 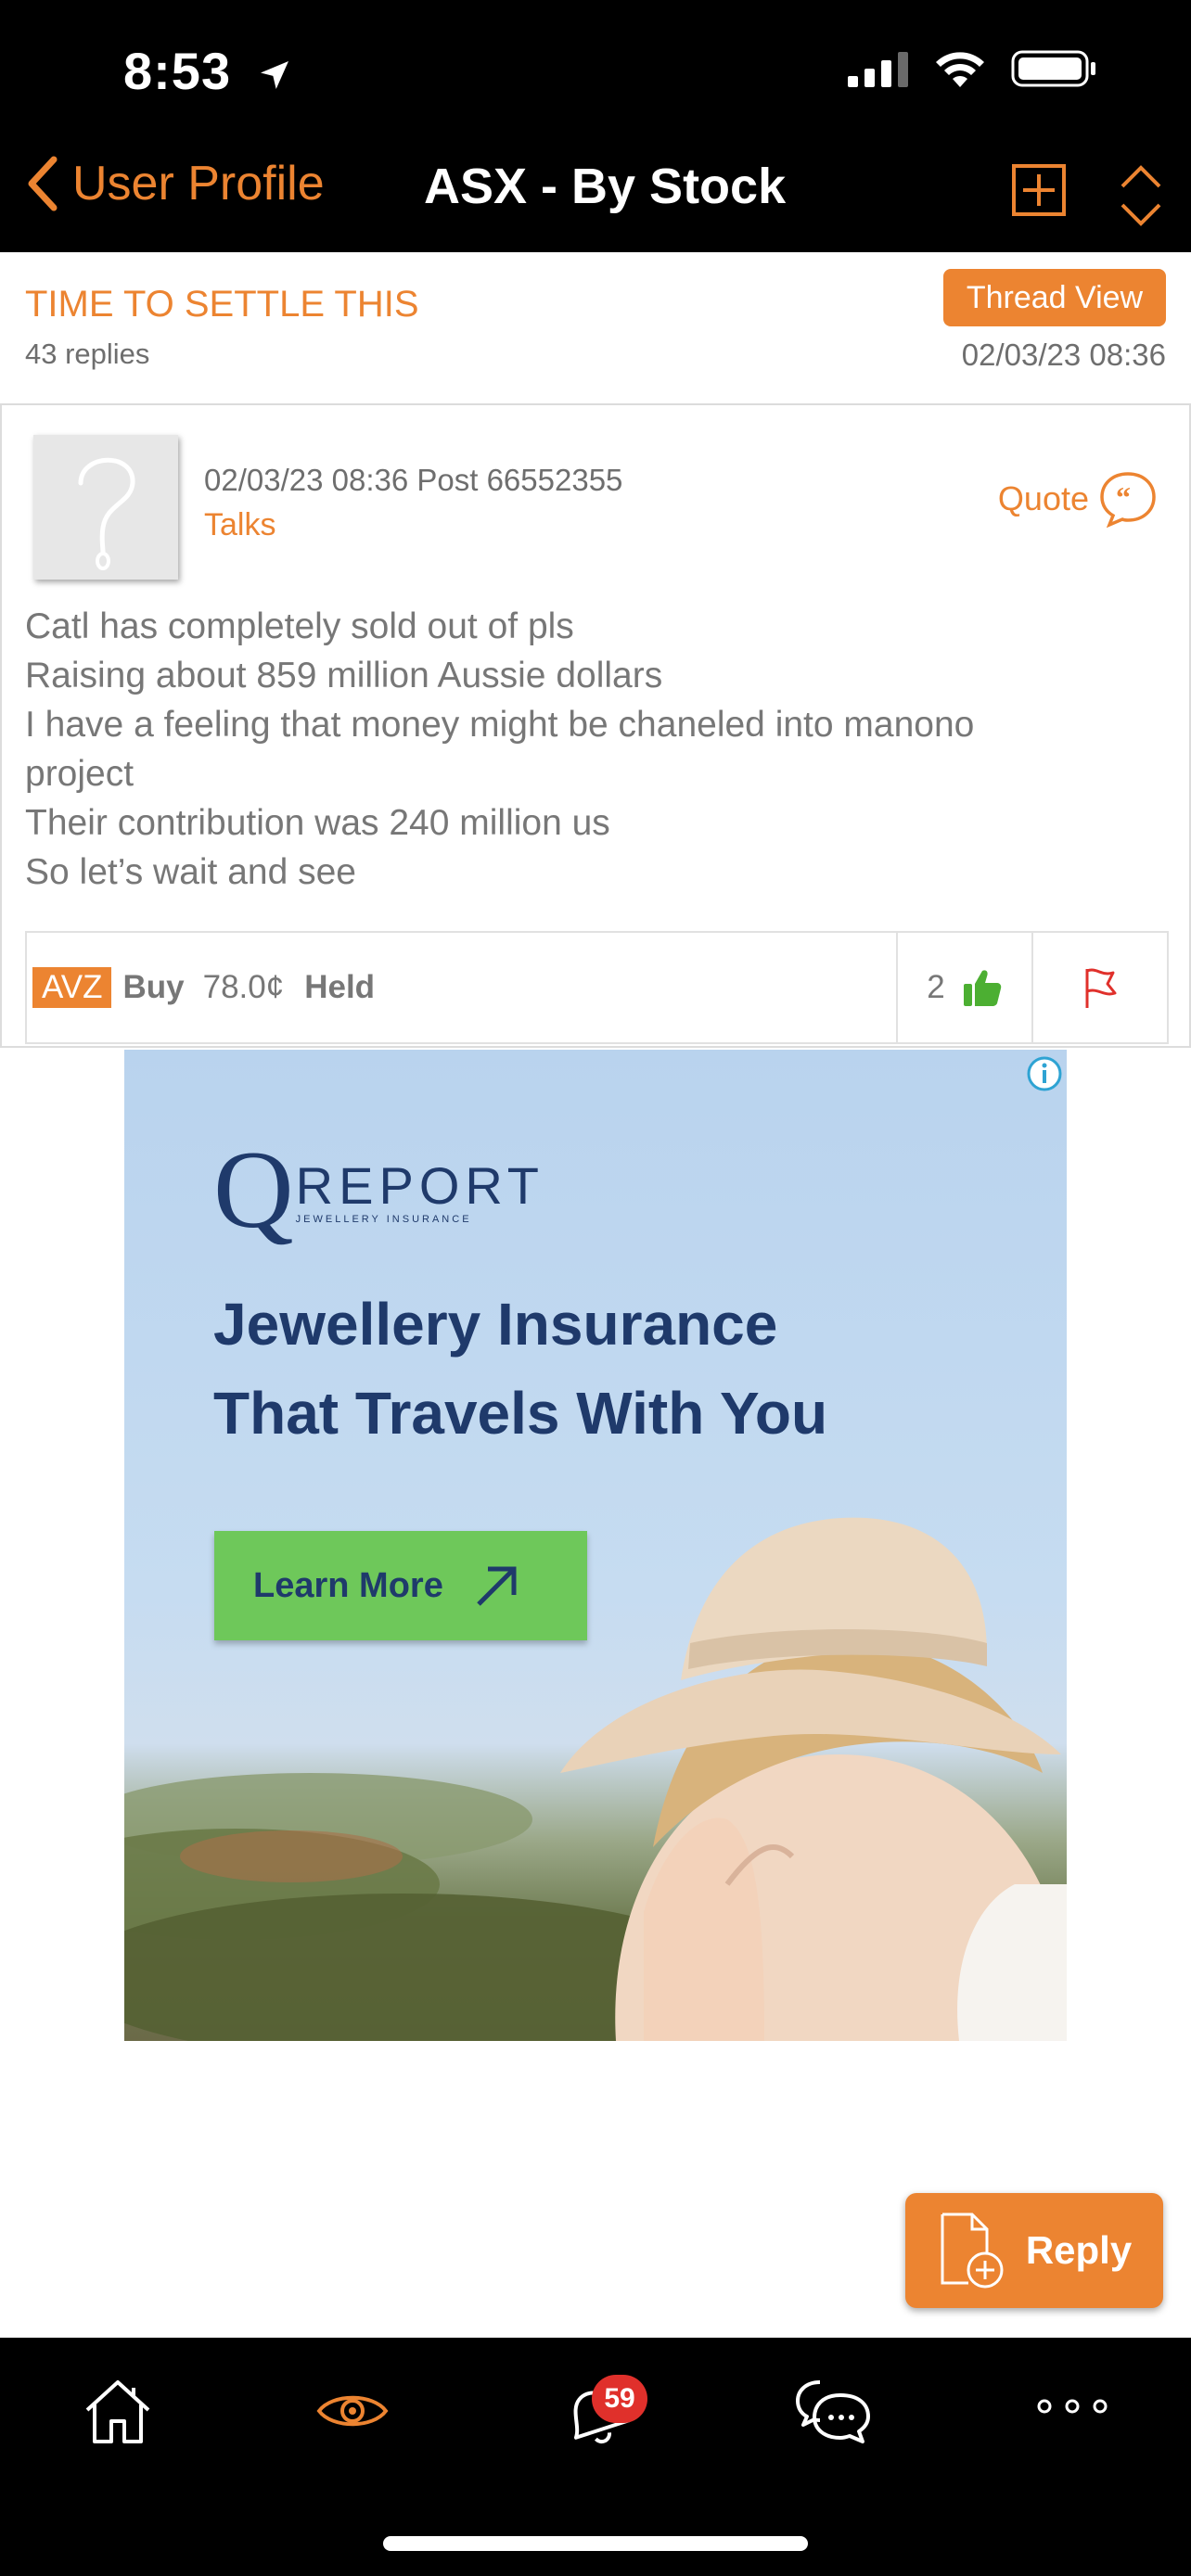 I want to click on chevron-up-down-icon, so click(x=1141, y=196).